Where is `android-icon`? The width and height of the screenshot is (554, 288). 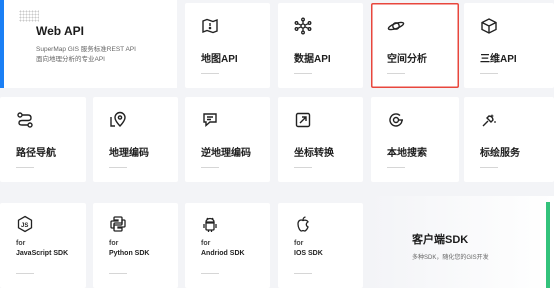 android-icon is located at coordinates (210, 224).